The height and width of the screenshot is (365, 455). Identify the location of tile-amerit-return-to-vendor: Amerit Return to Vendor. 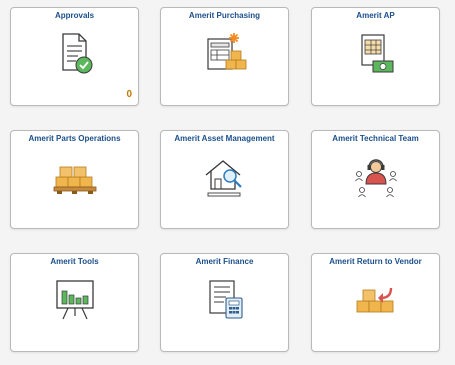
(375, 302).